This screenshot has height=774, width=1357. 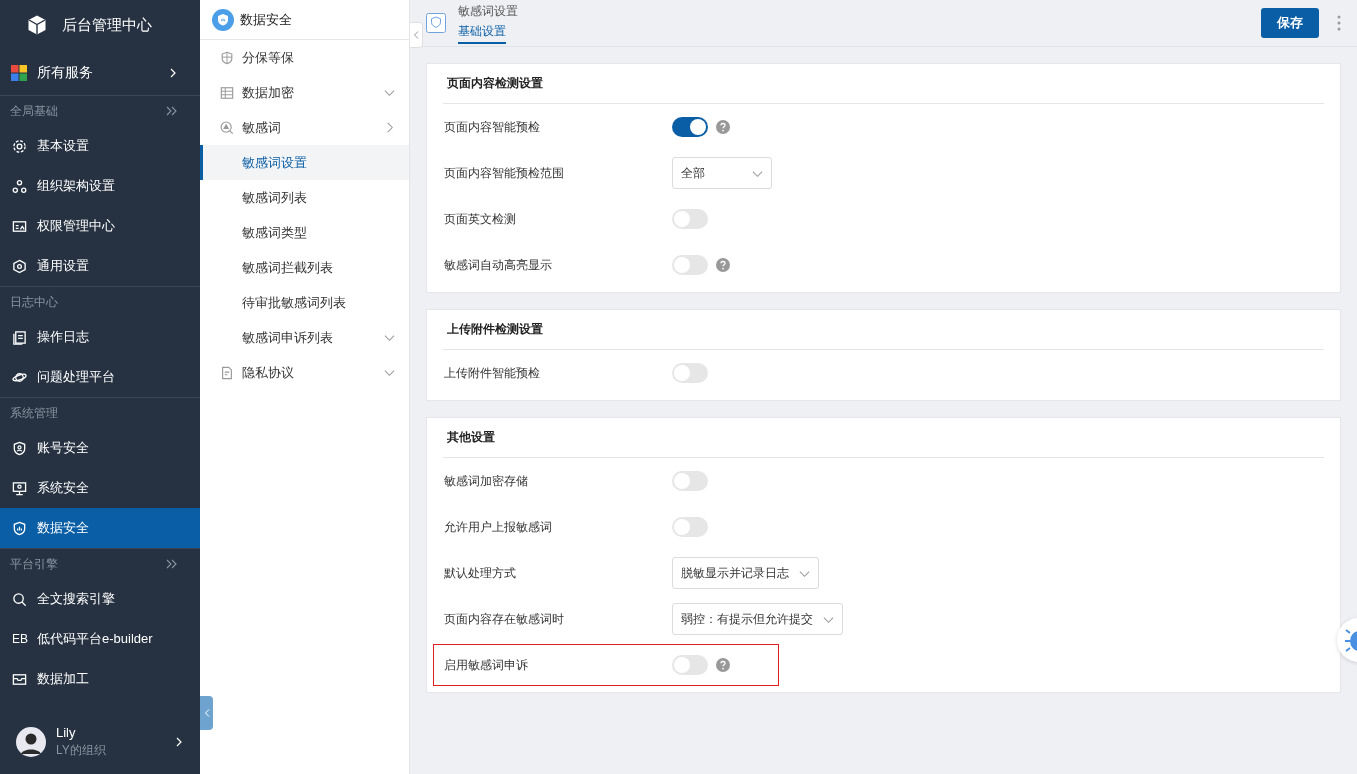 I want to click on setting-label: 启用敏感词申诉, so click(x=486, y=665).